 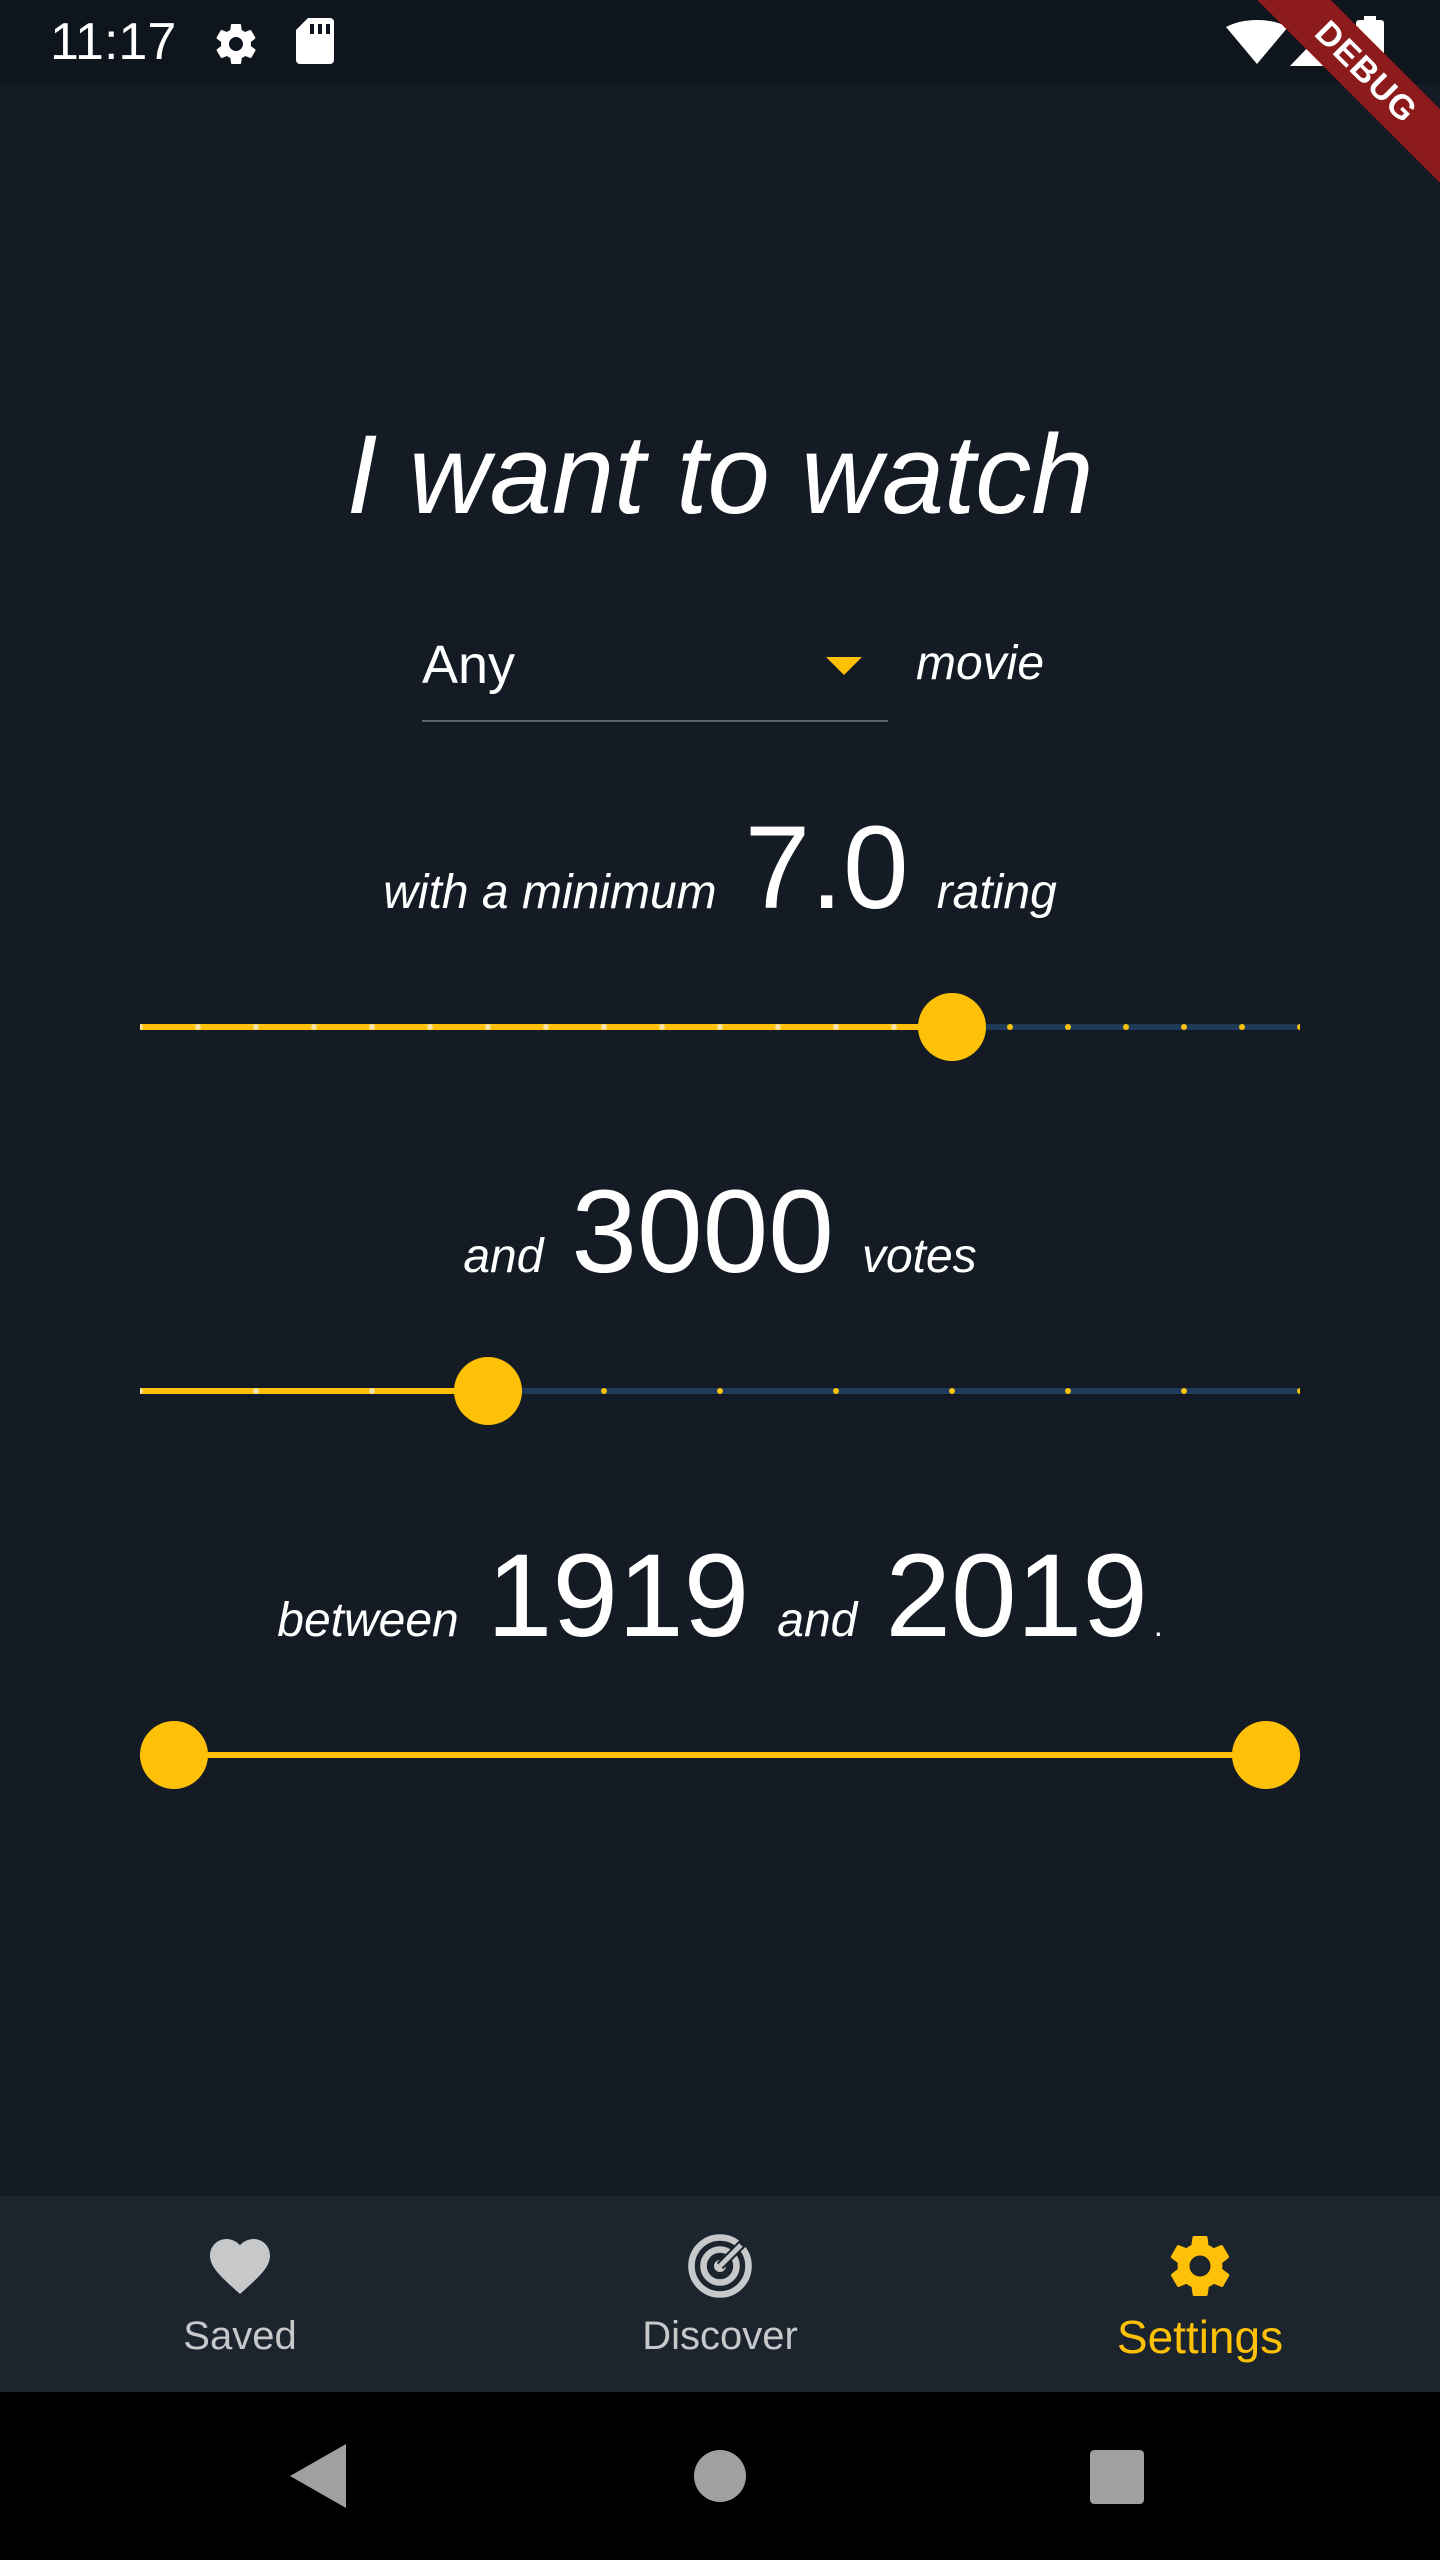 I want to click on home-icon, so click(x=720, y=2476).